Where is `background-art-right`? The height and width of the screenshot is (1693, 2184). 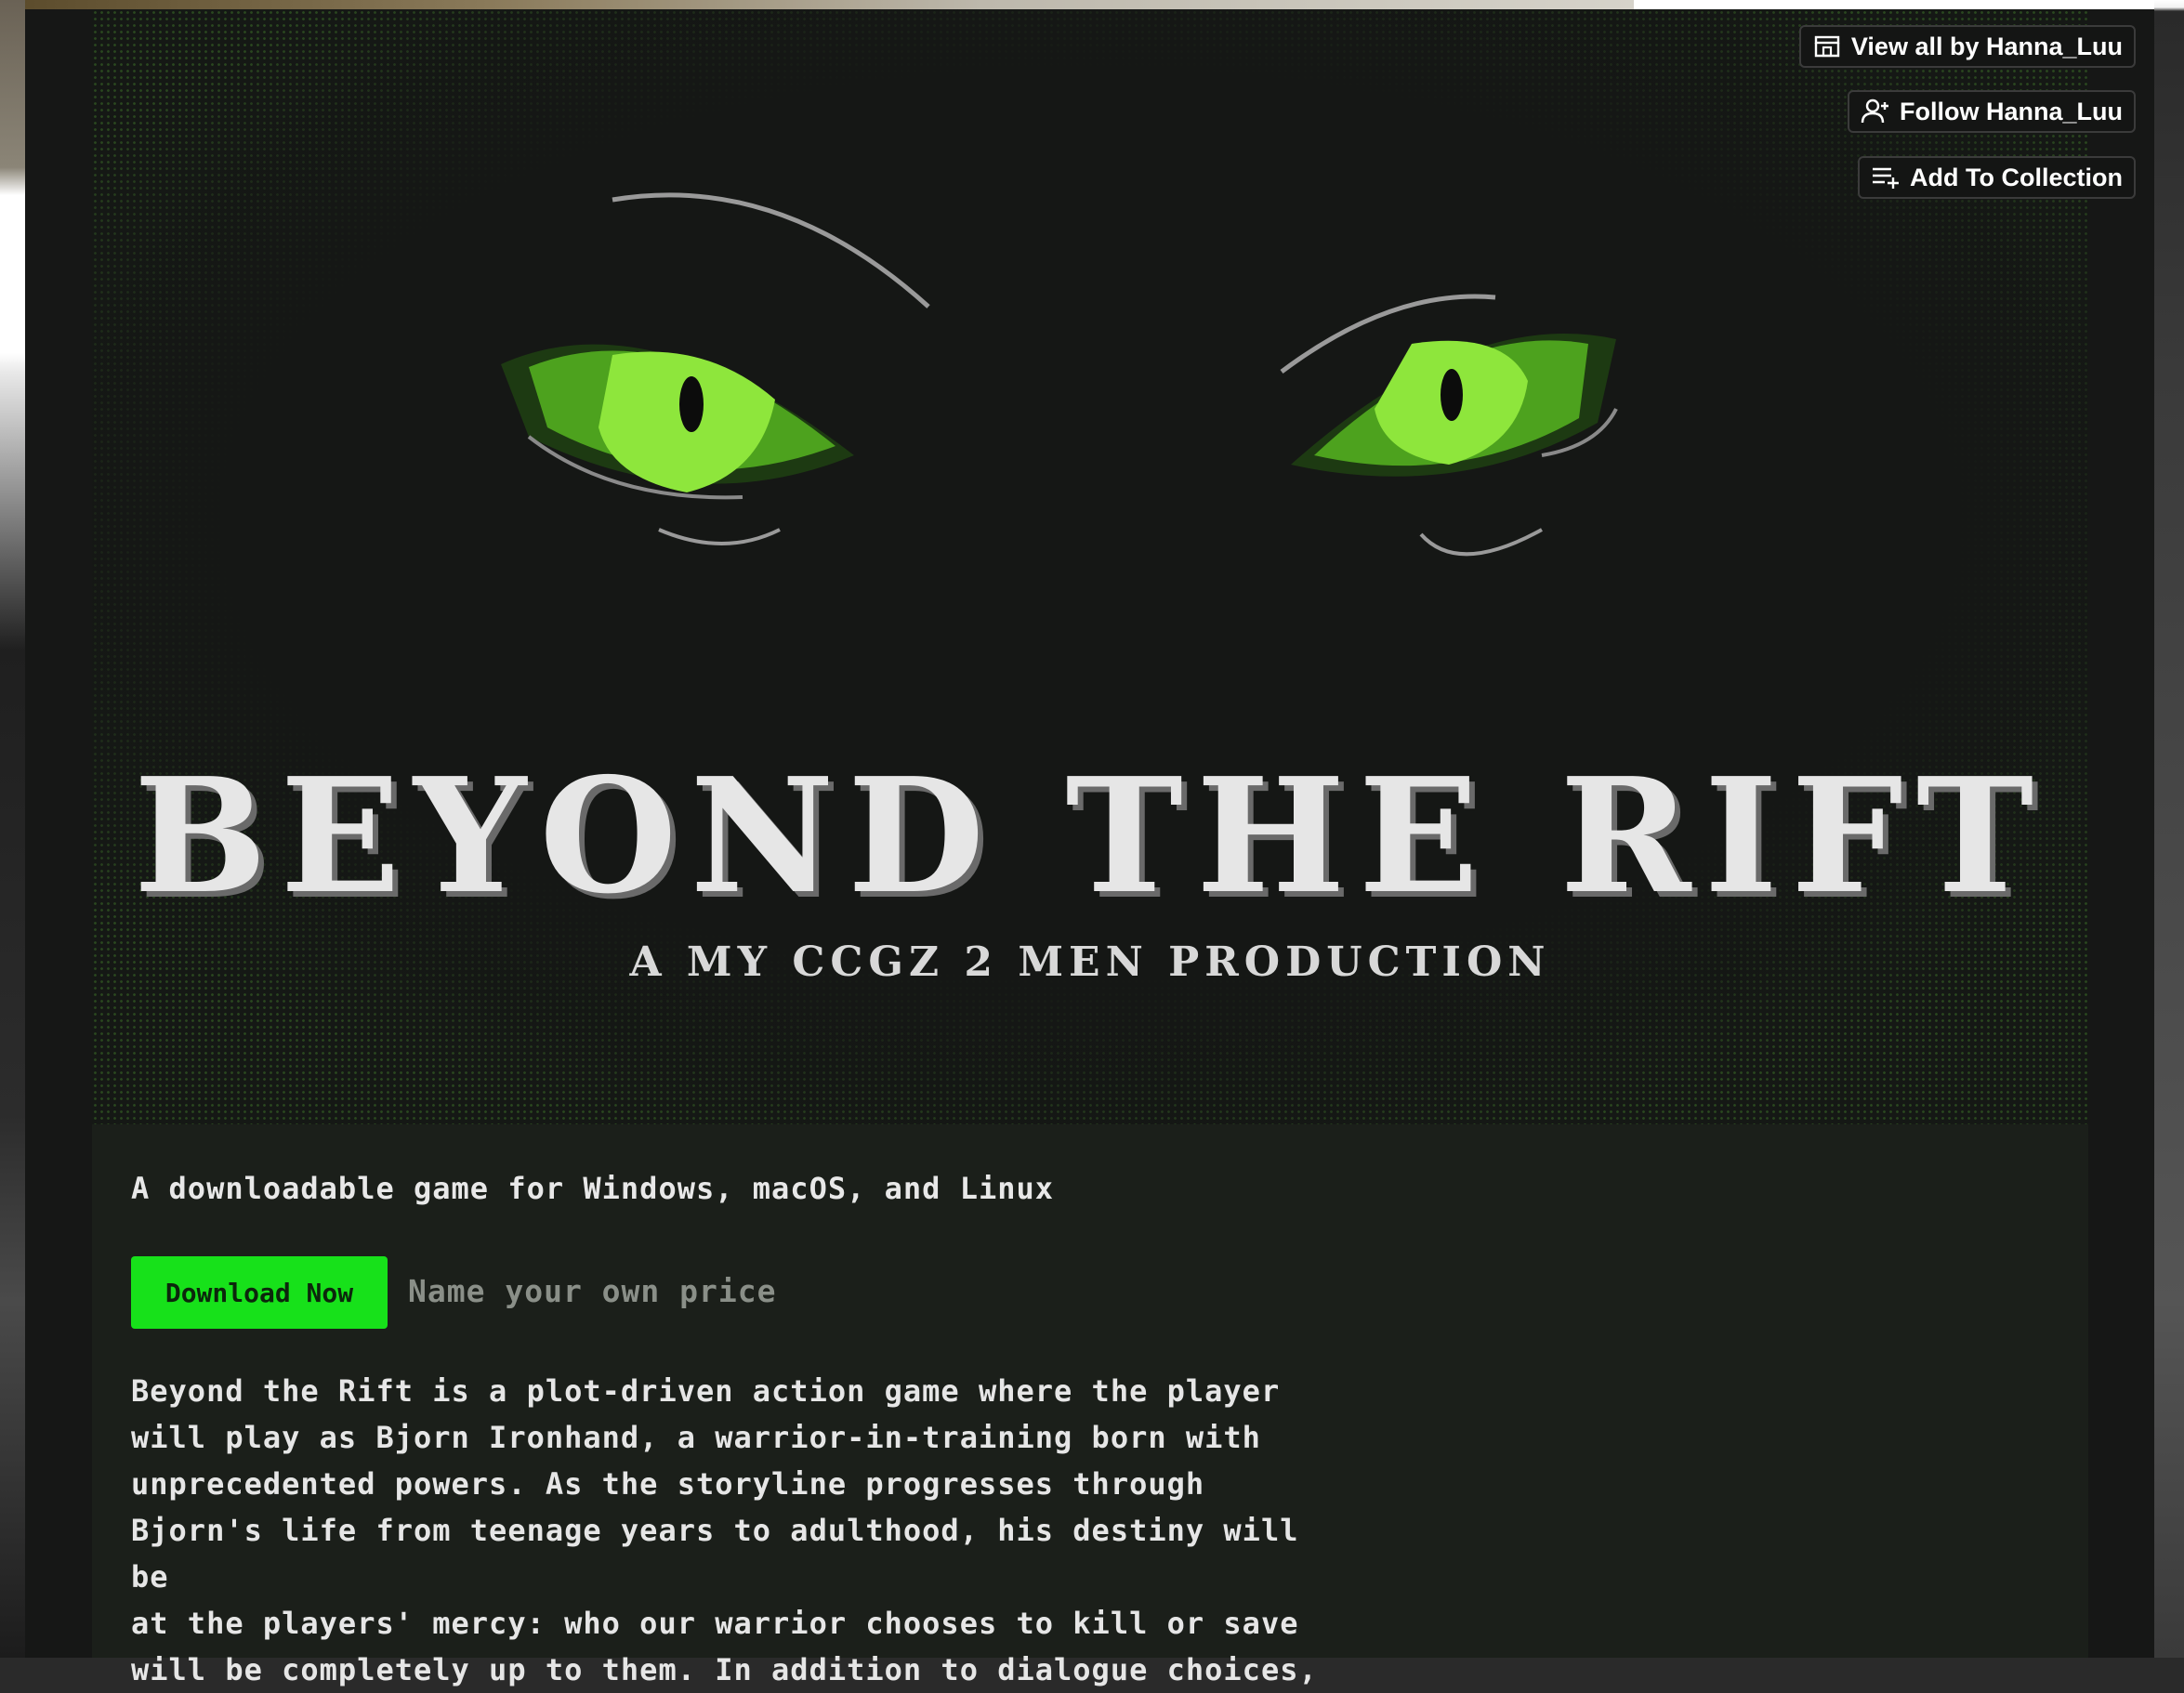 background-art-right is located at coordinates (2169, 829).